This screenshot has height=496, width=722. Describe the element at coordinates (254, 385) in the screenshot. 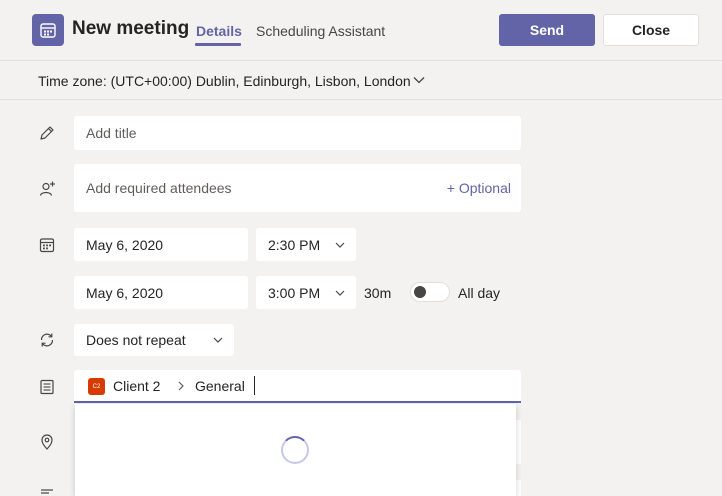

I see `text-caret` at that location.